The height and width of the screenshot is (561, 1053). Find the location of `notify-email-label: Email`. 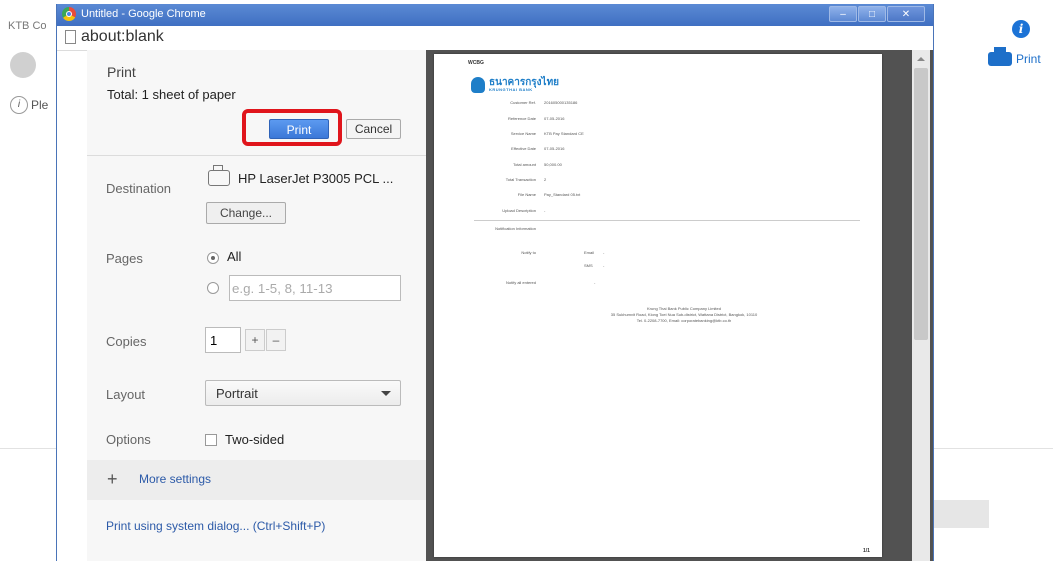

notify-email-label: Email is located at coordinates (589, 252).